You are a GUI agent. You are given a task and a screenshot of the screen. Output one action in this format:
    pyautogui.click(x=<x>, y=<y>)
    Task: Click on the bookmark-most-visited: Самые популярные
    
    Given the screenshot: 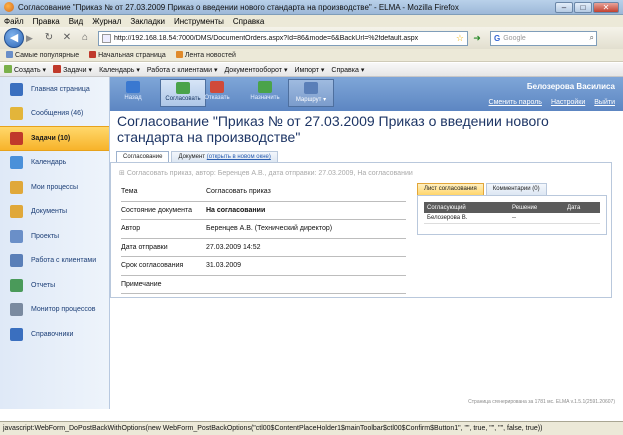 What is the action you would take?
    pyautogui.click(x=42, y=55)
    